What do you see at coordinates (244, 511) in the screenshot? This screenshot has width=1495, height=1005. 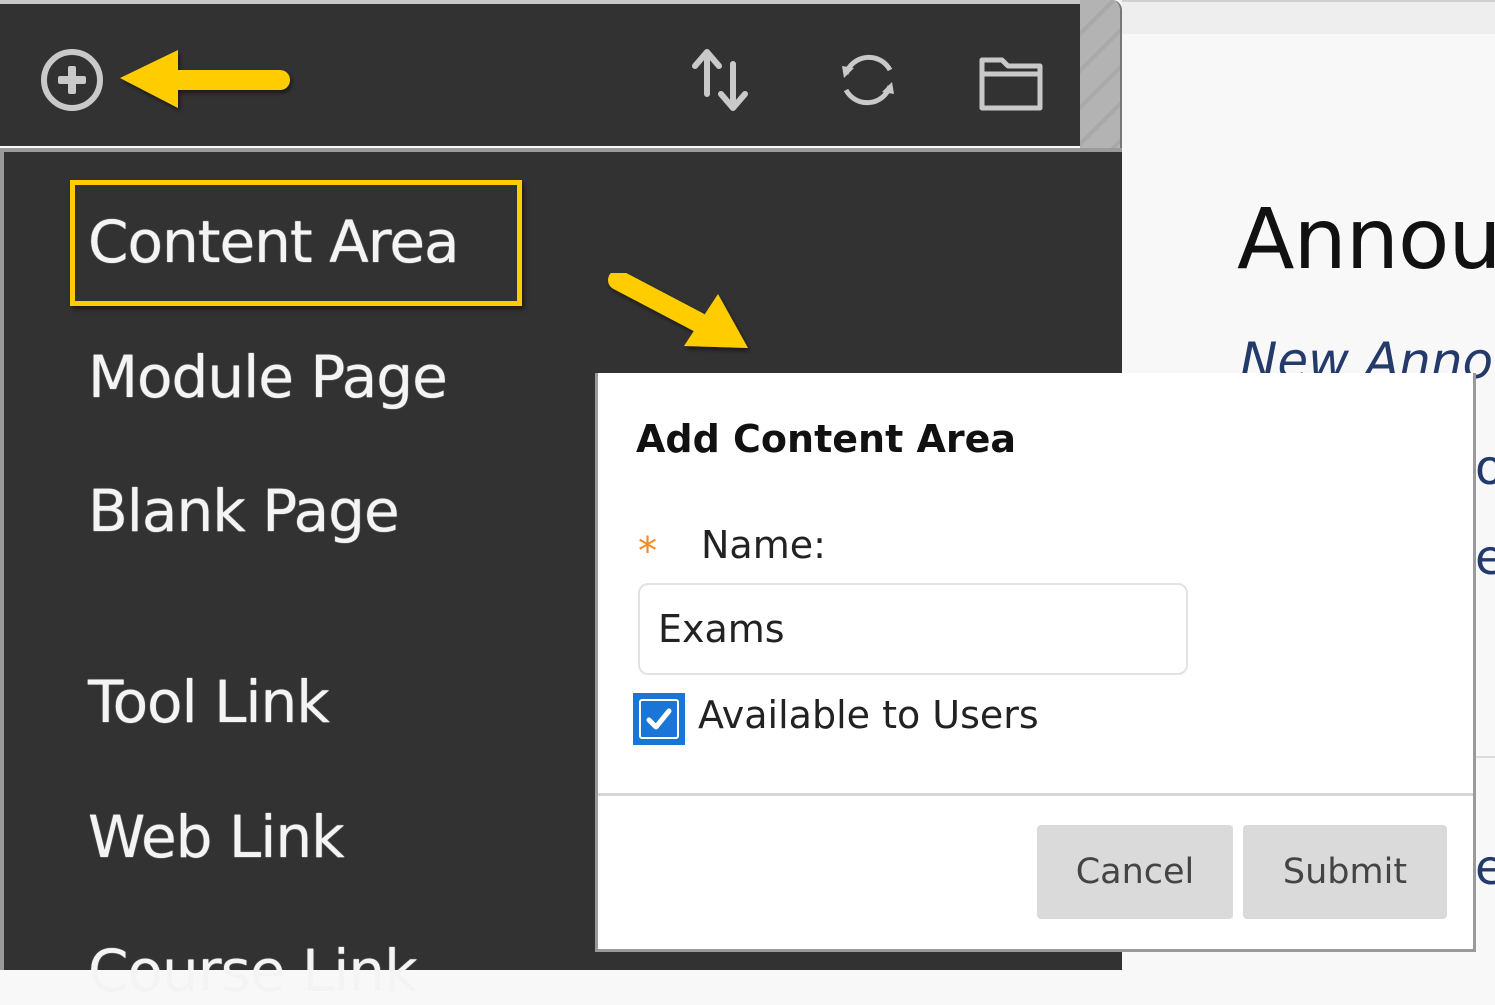 I see `menu-item-blank-page: Blank Page` at bounding box center [244, 511].